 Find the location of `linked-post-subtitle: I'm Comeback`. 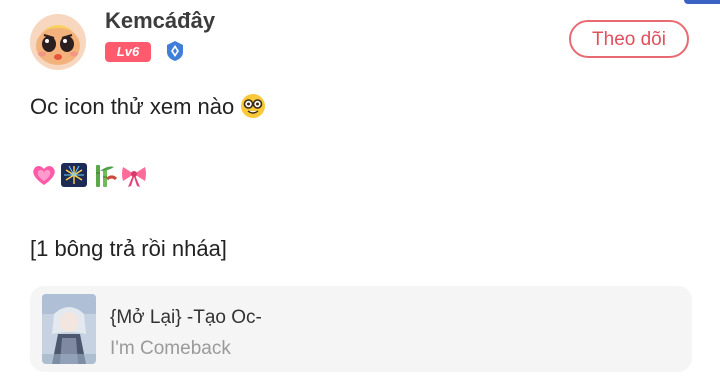

linked-post-subtitle: I'm Comeback is located at coordinates (170, 348).